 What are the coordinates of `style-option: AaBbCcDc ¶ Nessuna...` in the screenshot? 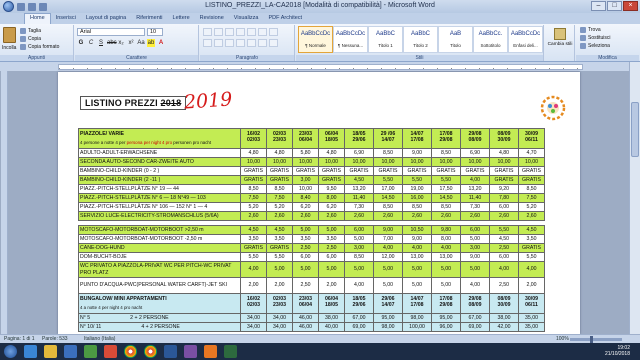 It's located at (350, 39).